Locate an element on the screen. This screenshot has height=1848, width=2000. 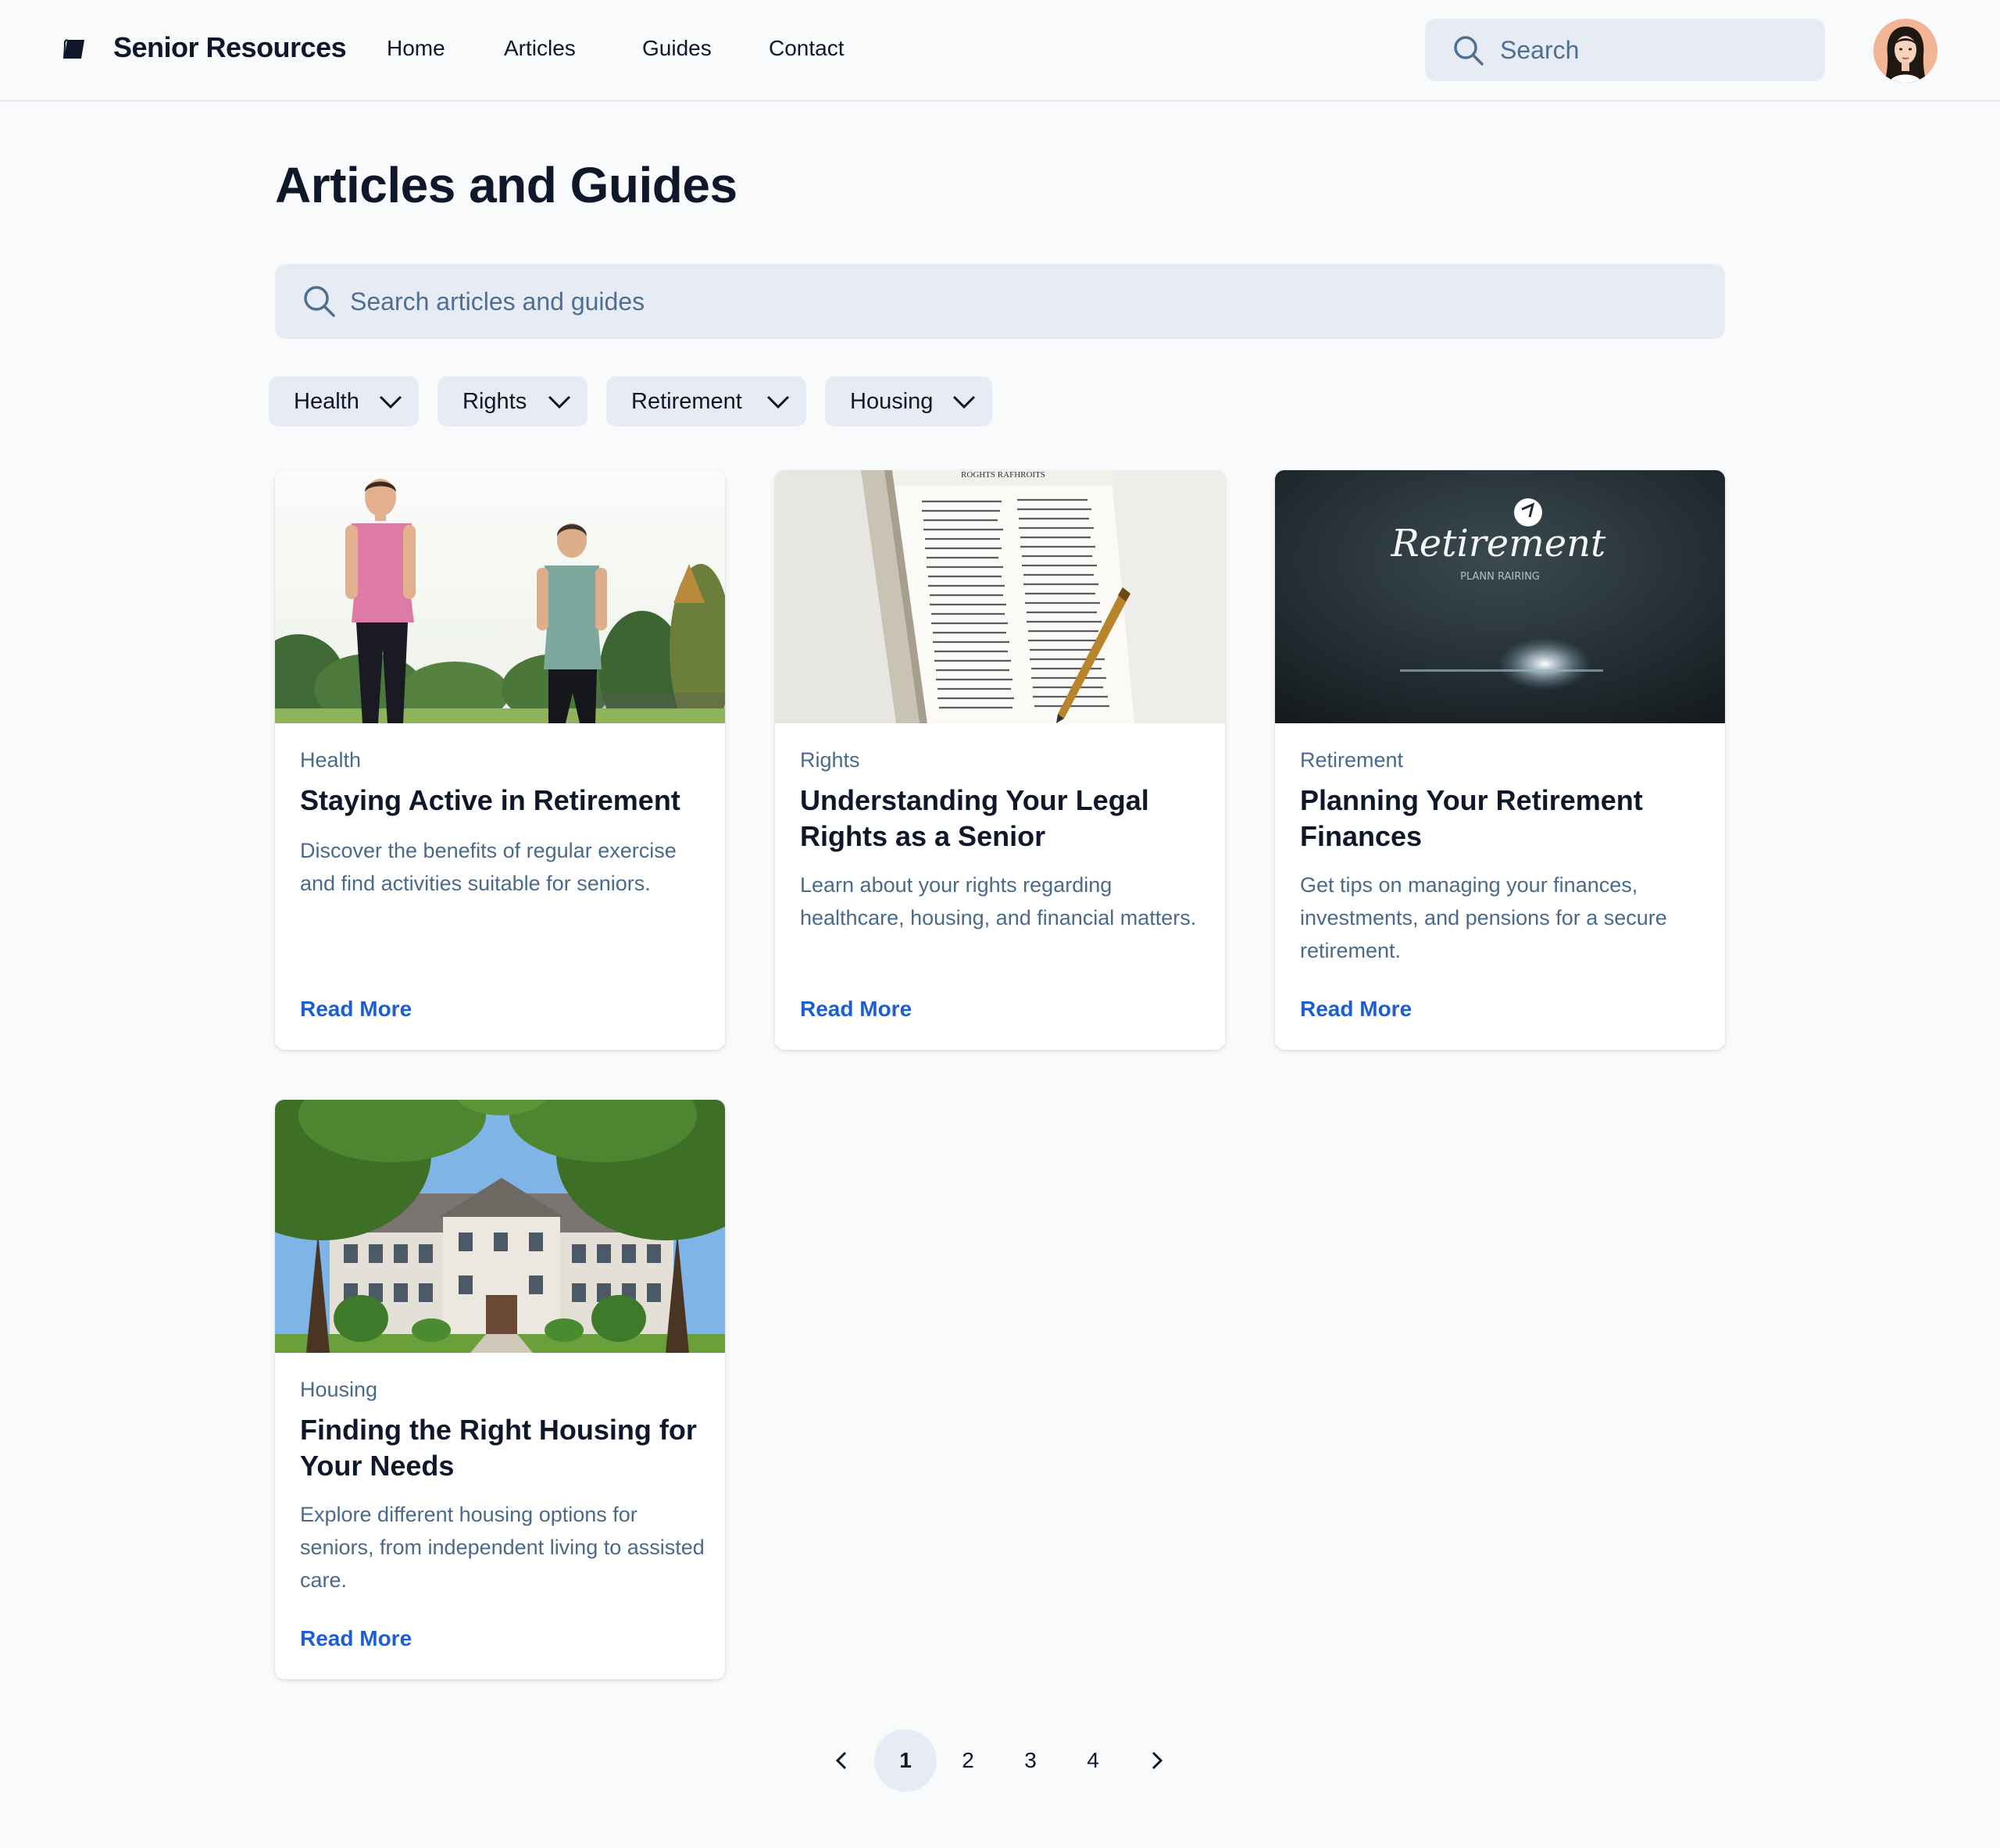
articles-search-input is located at coordinates (1014, 301).